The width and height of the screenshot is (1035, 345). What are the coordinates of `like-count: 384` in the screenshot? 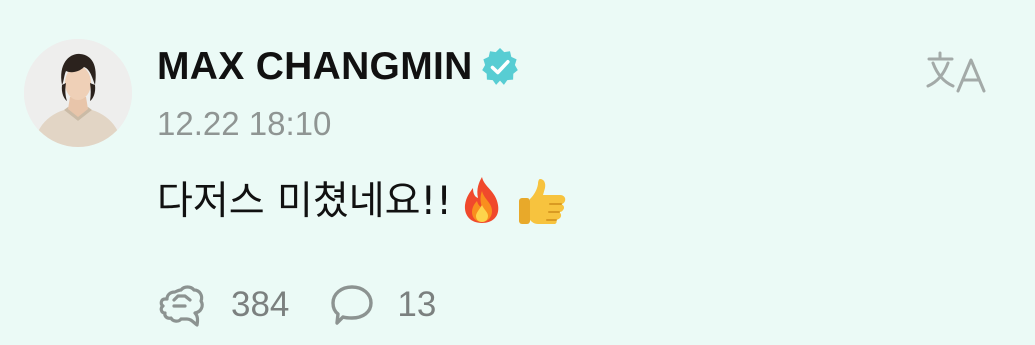 It's located at (260, 304).